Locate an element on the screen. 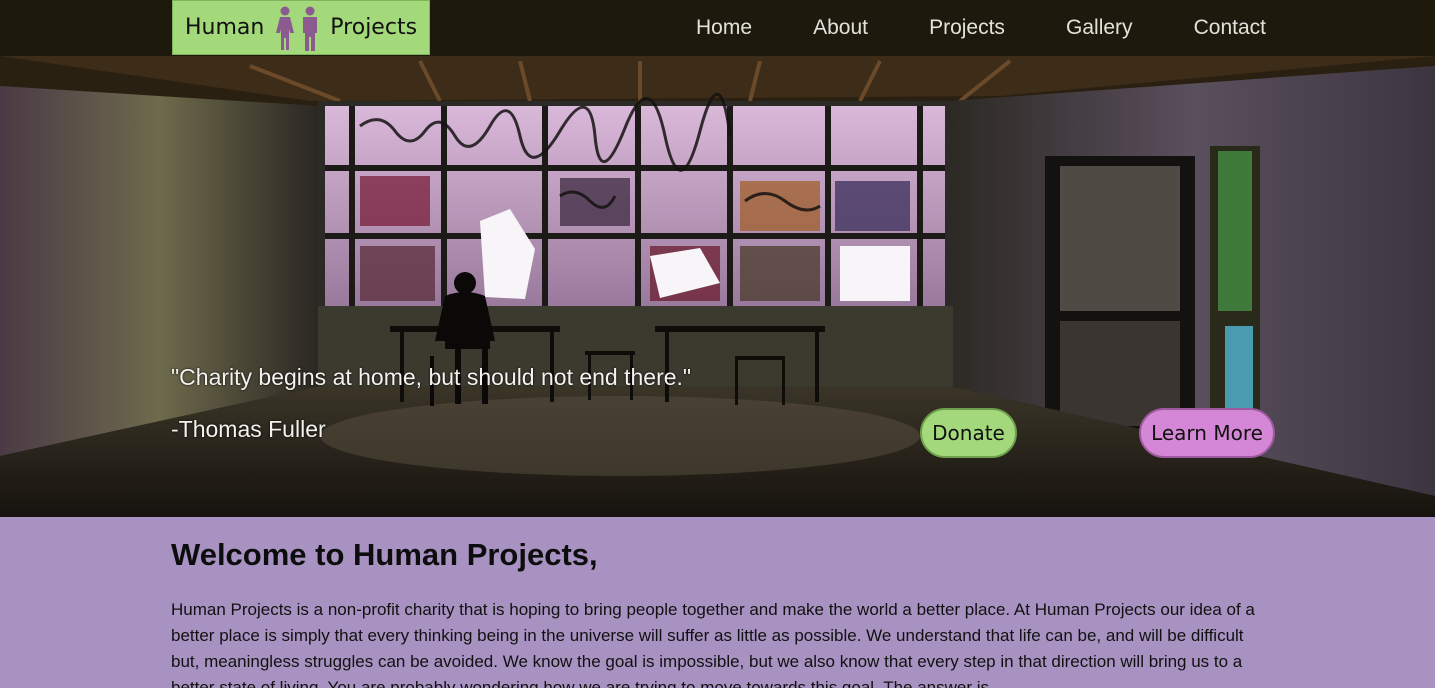 This screenshot has width=1435, height=688. people-icon is located at coordinates (297, 28).